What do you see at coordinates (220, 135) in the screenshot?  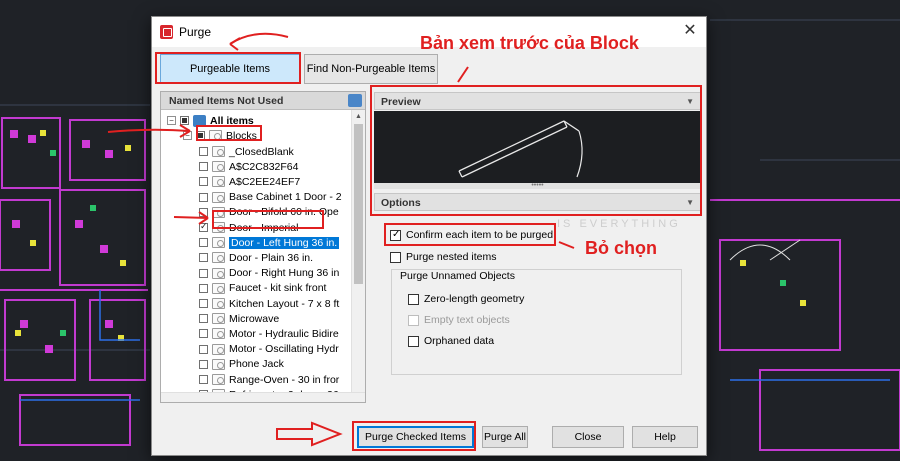 I see `tree-blocks-row: − Blocks` at bounding box center [220, 135].